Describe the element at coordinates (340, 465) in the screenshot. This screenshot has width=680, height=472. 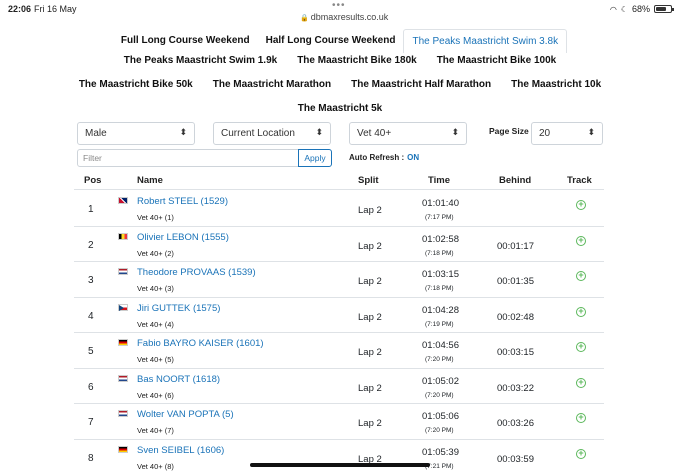
I see `home-indicator` at that location.